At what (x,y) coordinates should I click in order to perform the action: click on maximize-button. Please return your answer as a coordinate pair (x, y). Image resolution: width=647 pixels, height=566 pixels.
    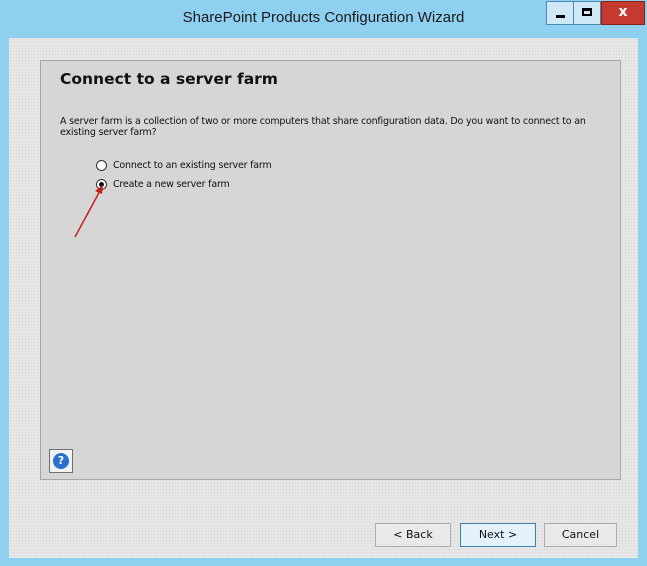
    Looking at the image, I should click on (587, 13).